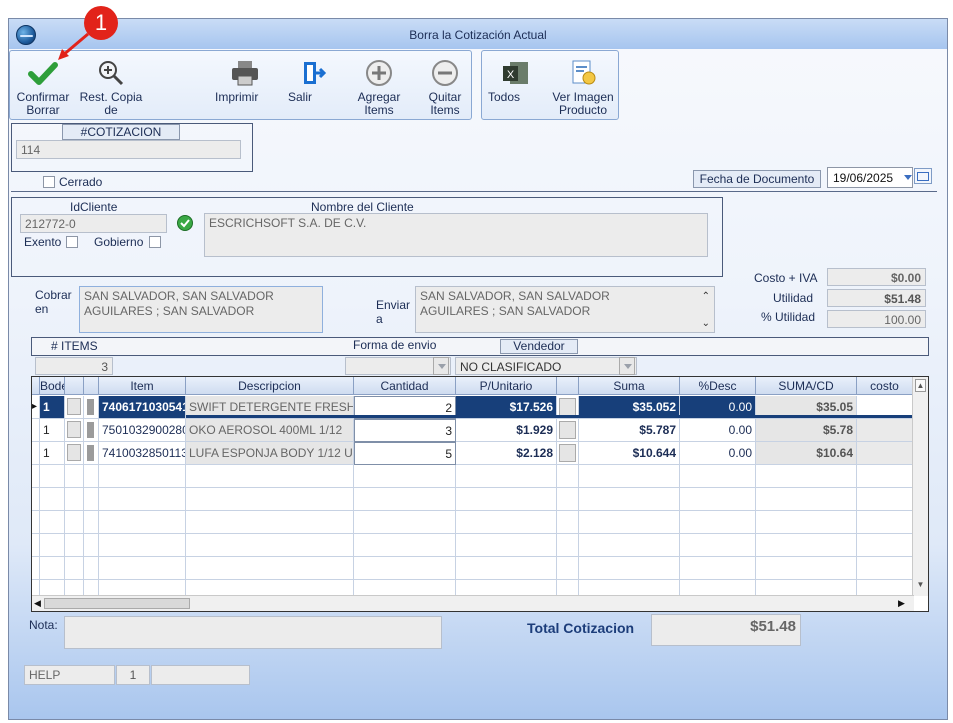 The height and width of the screenshot is (723, 953). What do you see at coordinates (91, 386) in the screenshot?
I see `col-header-flag` at bounding box center [91, 386].